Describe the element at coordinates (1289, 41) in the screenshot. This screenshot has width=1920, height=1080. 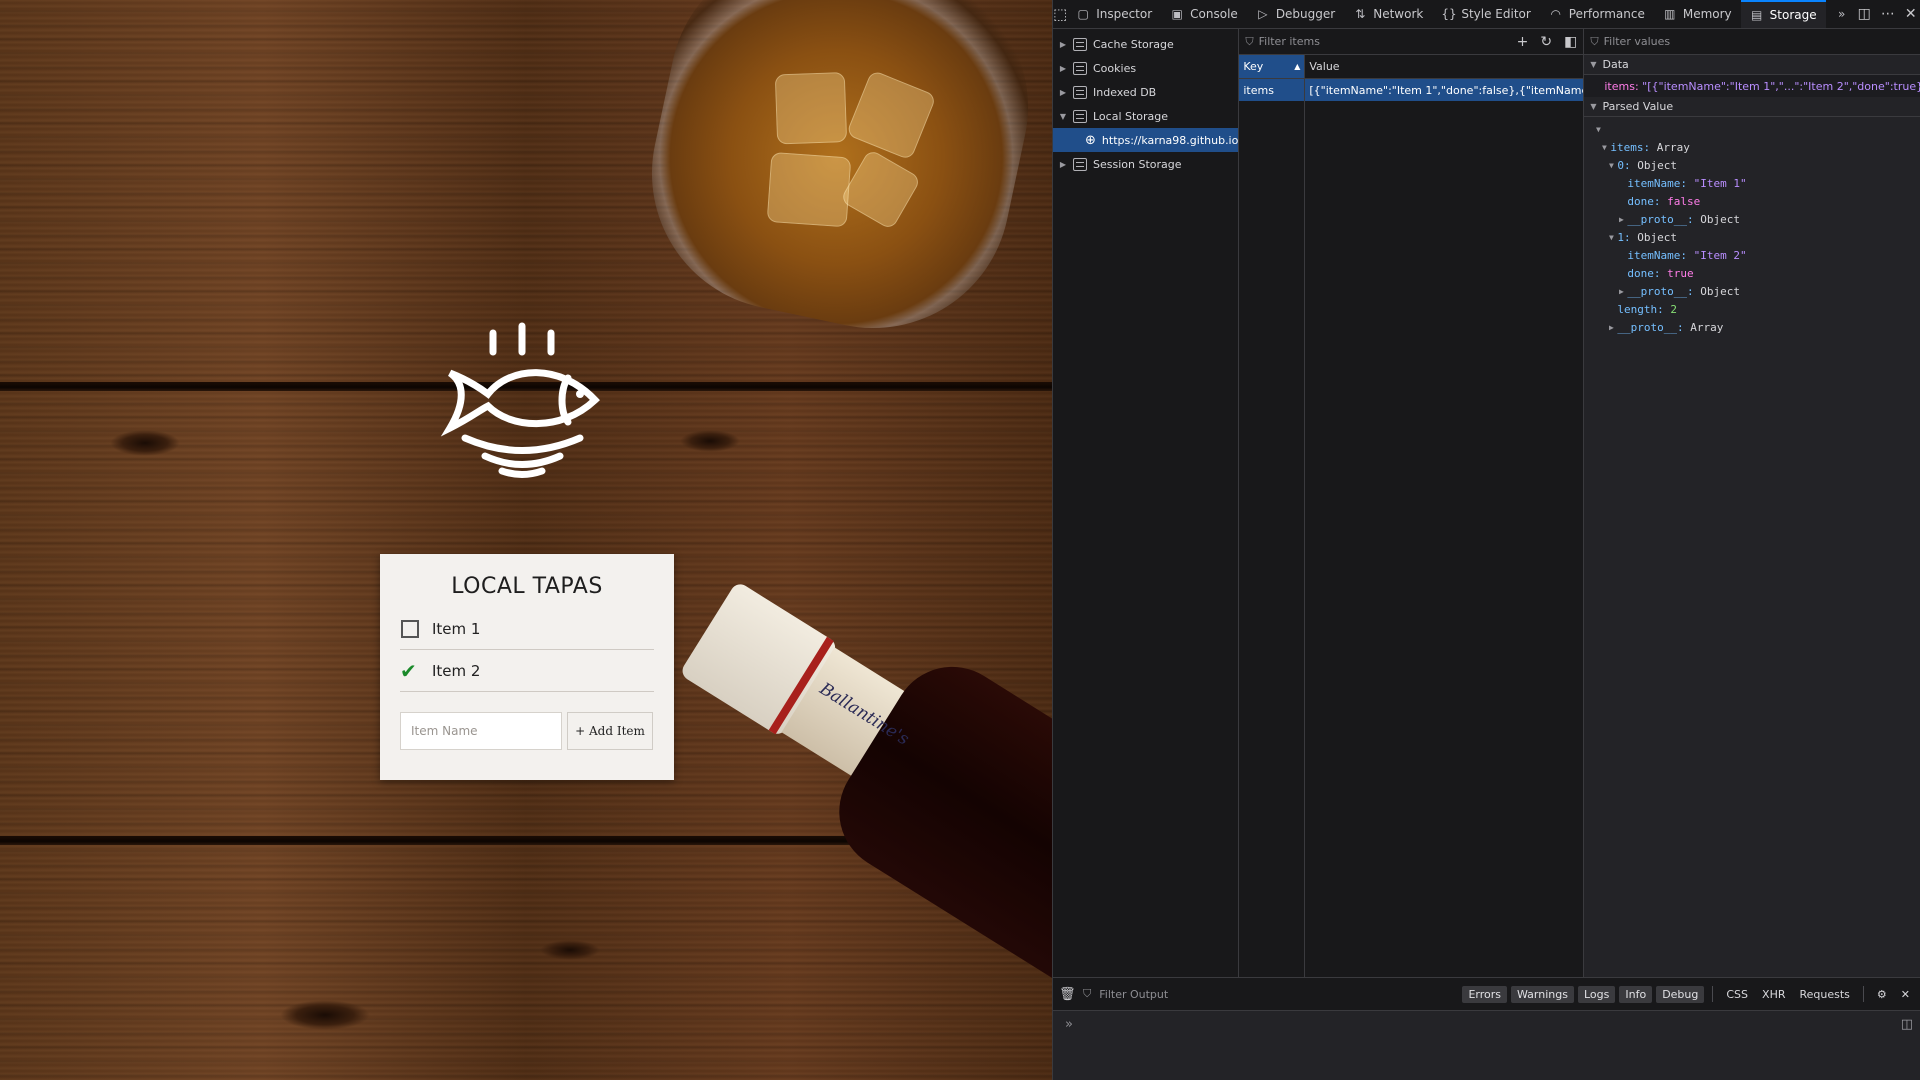
I see `filter-items-input: Filter items` at that location.